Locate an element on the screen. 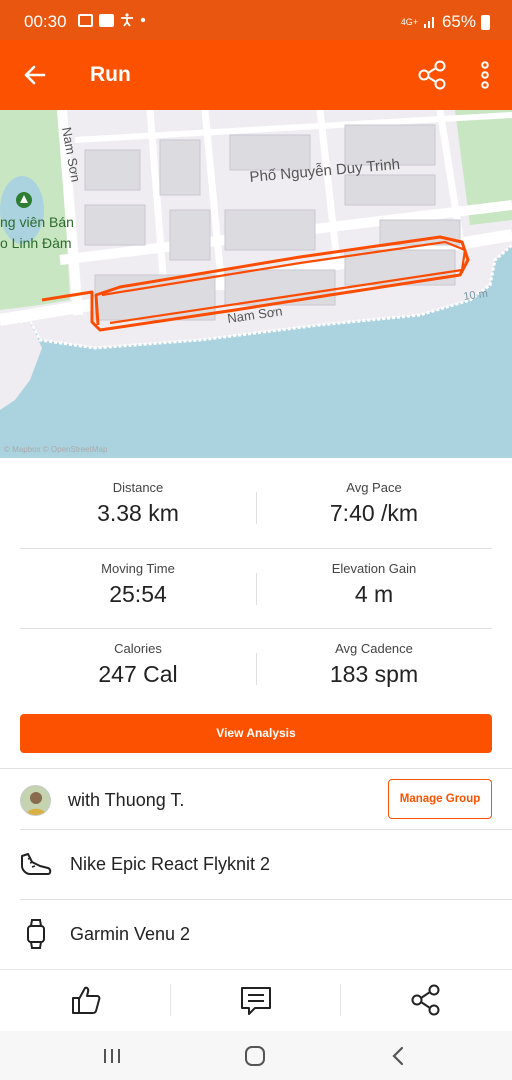  battery-icon is located at coordinates (485, 22).